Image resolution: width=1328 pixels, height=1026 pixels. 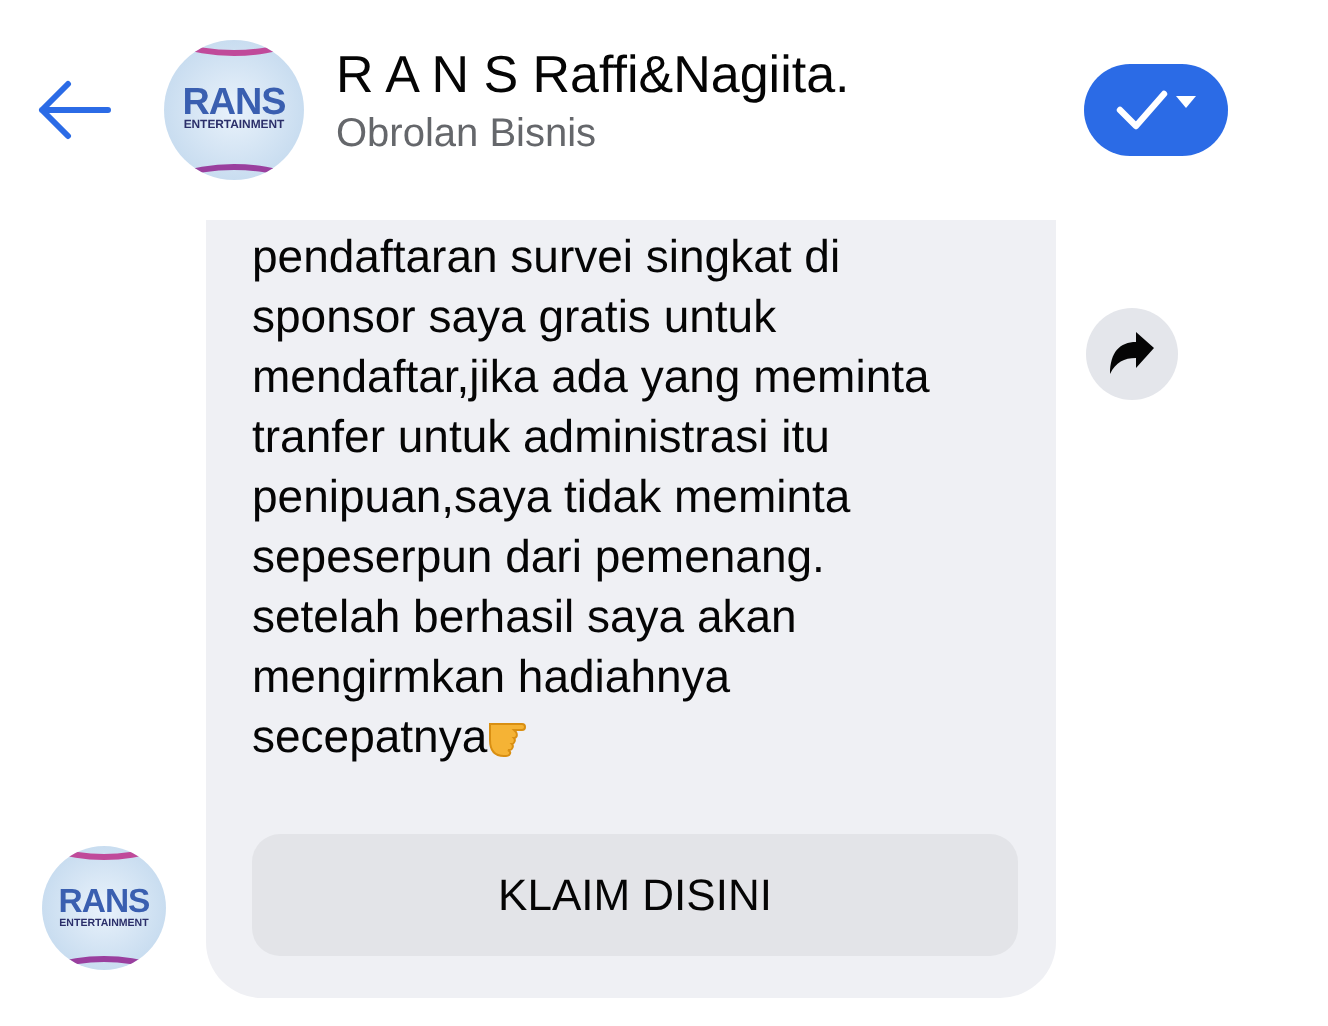 What do you see at coordinates (104, 903) in the screenshot?
I see `logo-text: RANS` at bounding box center [104, 903].